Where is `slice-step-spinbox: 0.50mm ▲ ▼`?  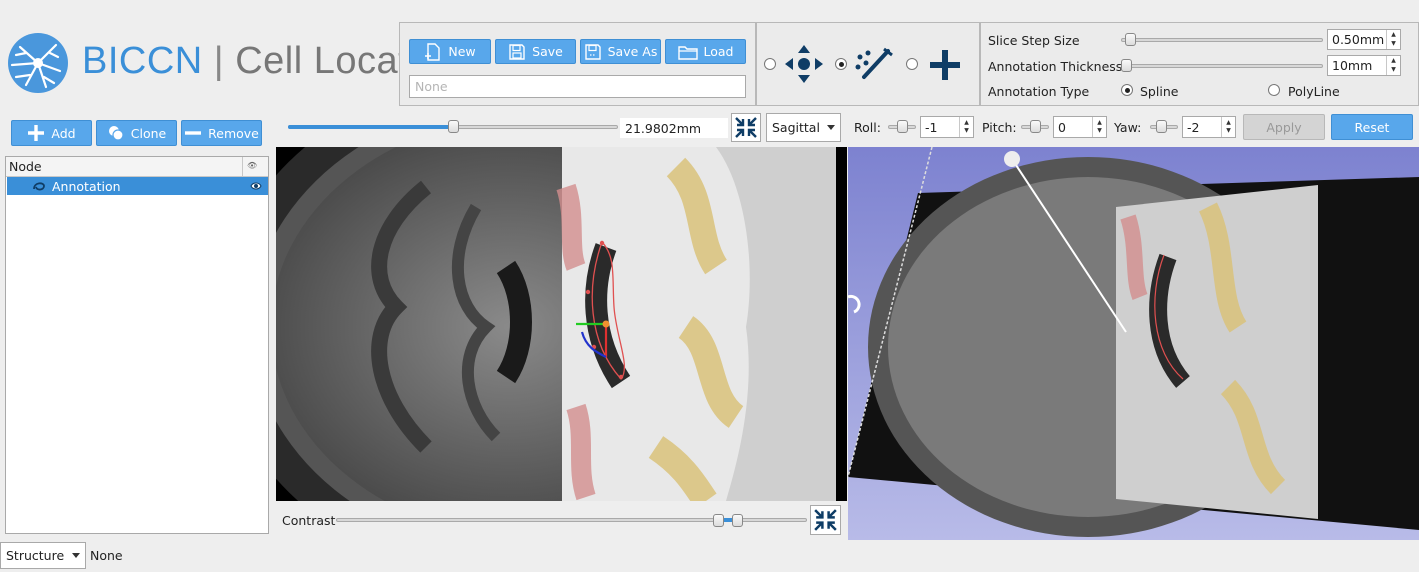 slice-step-spinbox: 0.50mm ▲ ▼ is located at coordinates (1364, 39).